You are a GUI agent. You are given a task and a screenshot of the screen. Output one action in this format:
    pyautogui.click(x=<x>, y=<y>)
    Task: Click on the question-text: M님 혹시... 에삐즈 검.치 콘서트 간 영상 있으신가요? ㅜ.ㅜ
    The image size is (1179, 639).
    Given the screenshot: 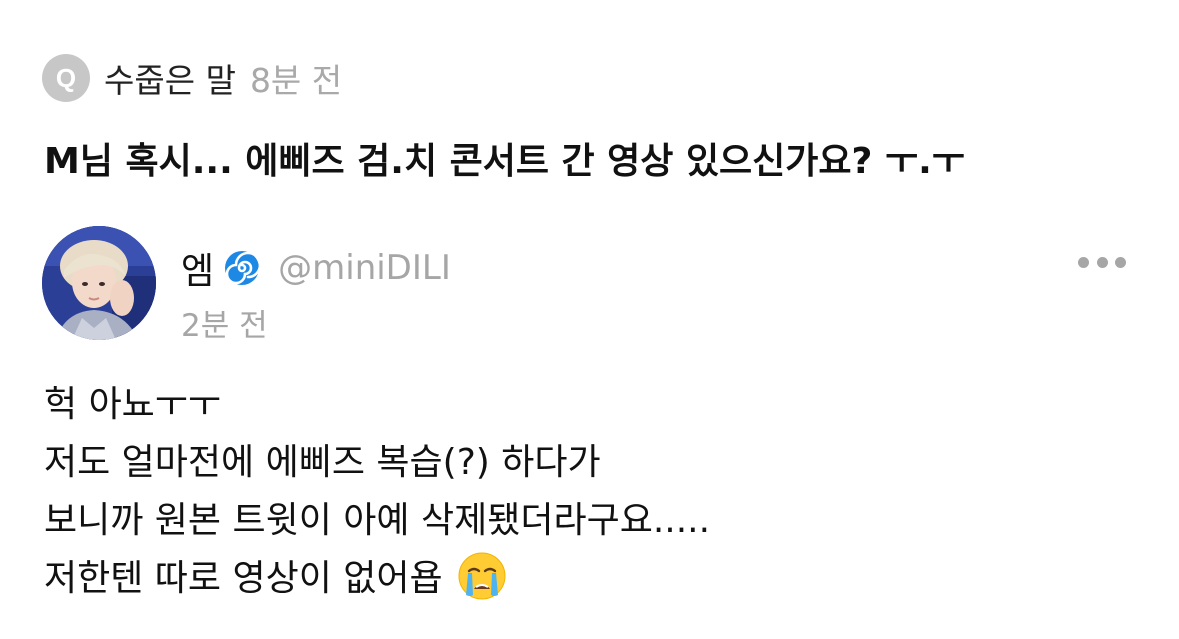 What is the action you would take?
    pyautogui.click(x=504, y=161)
    